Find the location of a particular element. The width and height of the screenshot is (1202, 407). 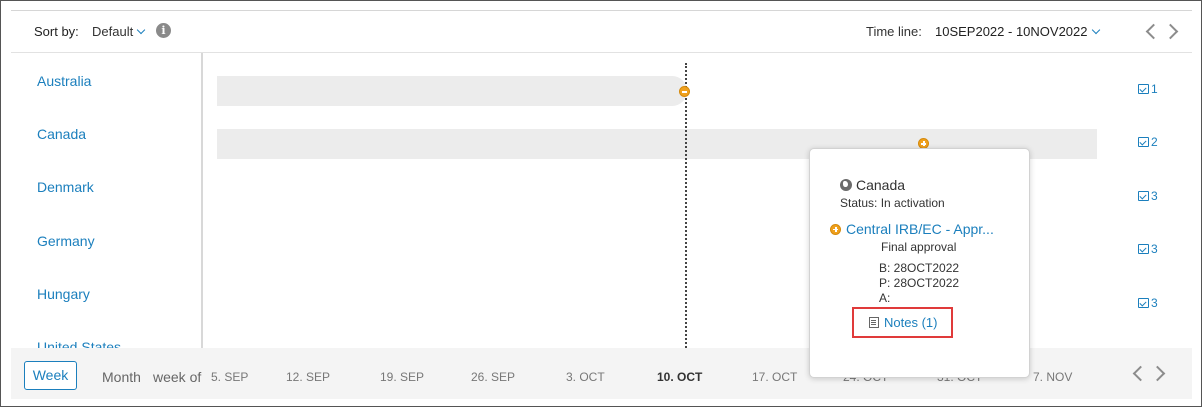

country-germany: Germany is located at coordinates (66, 241).